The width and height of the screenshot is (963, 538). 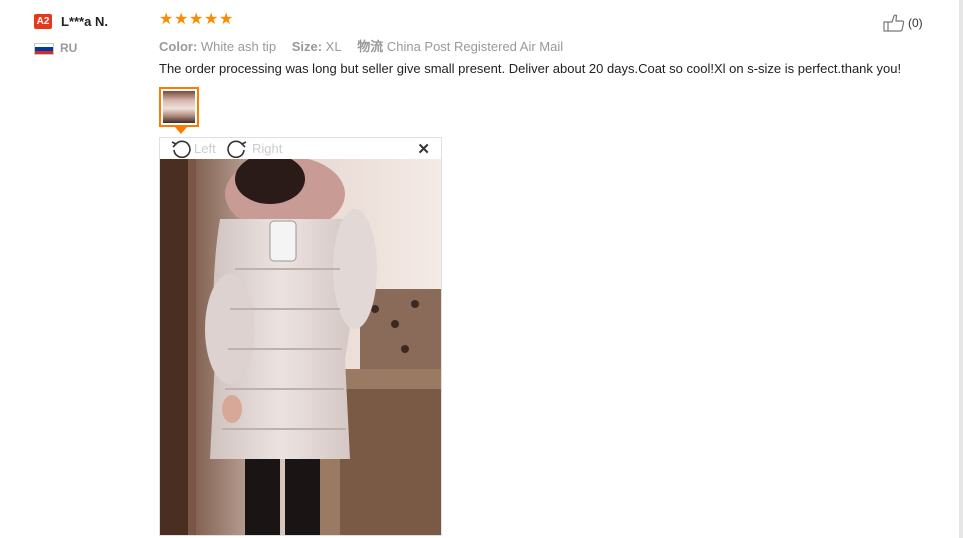 I want to click on attr-value-shipping: China Post Registered Air Mail, so click(x=475, y=46).